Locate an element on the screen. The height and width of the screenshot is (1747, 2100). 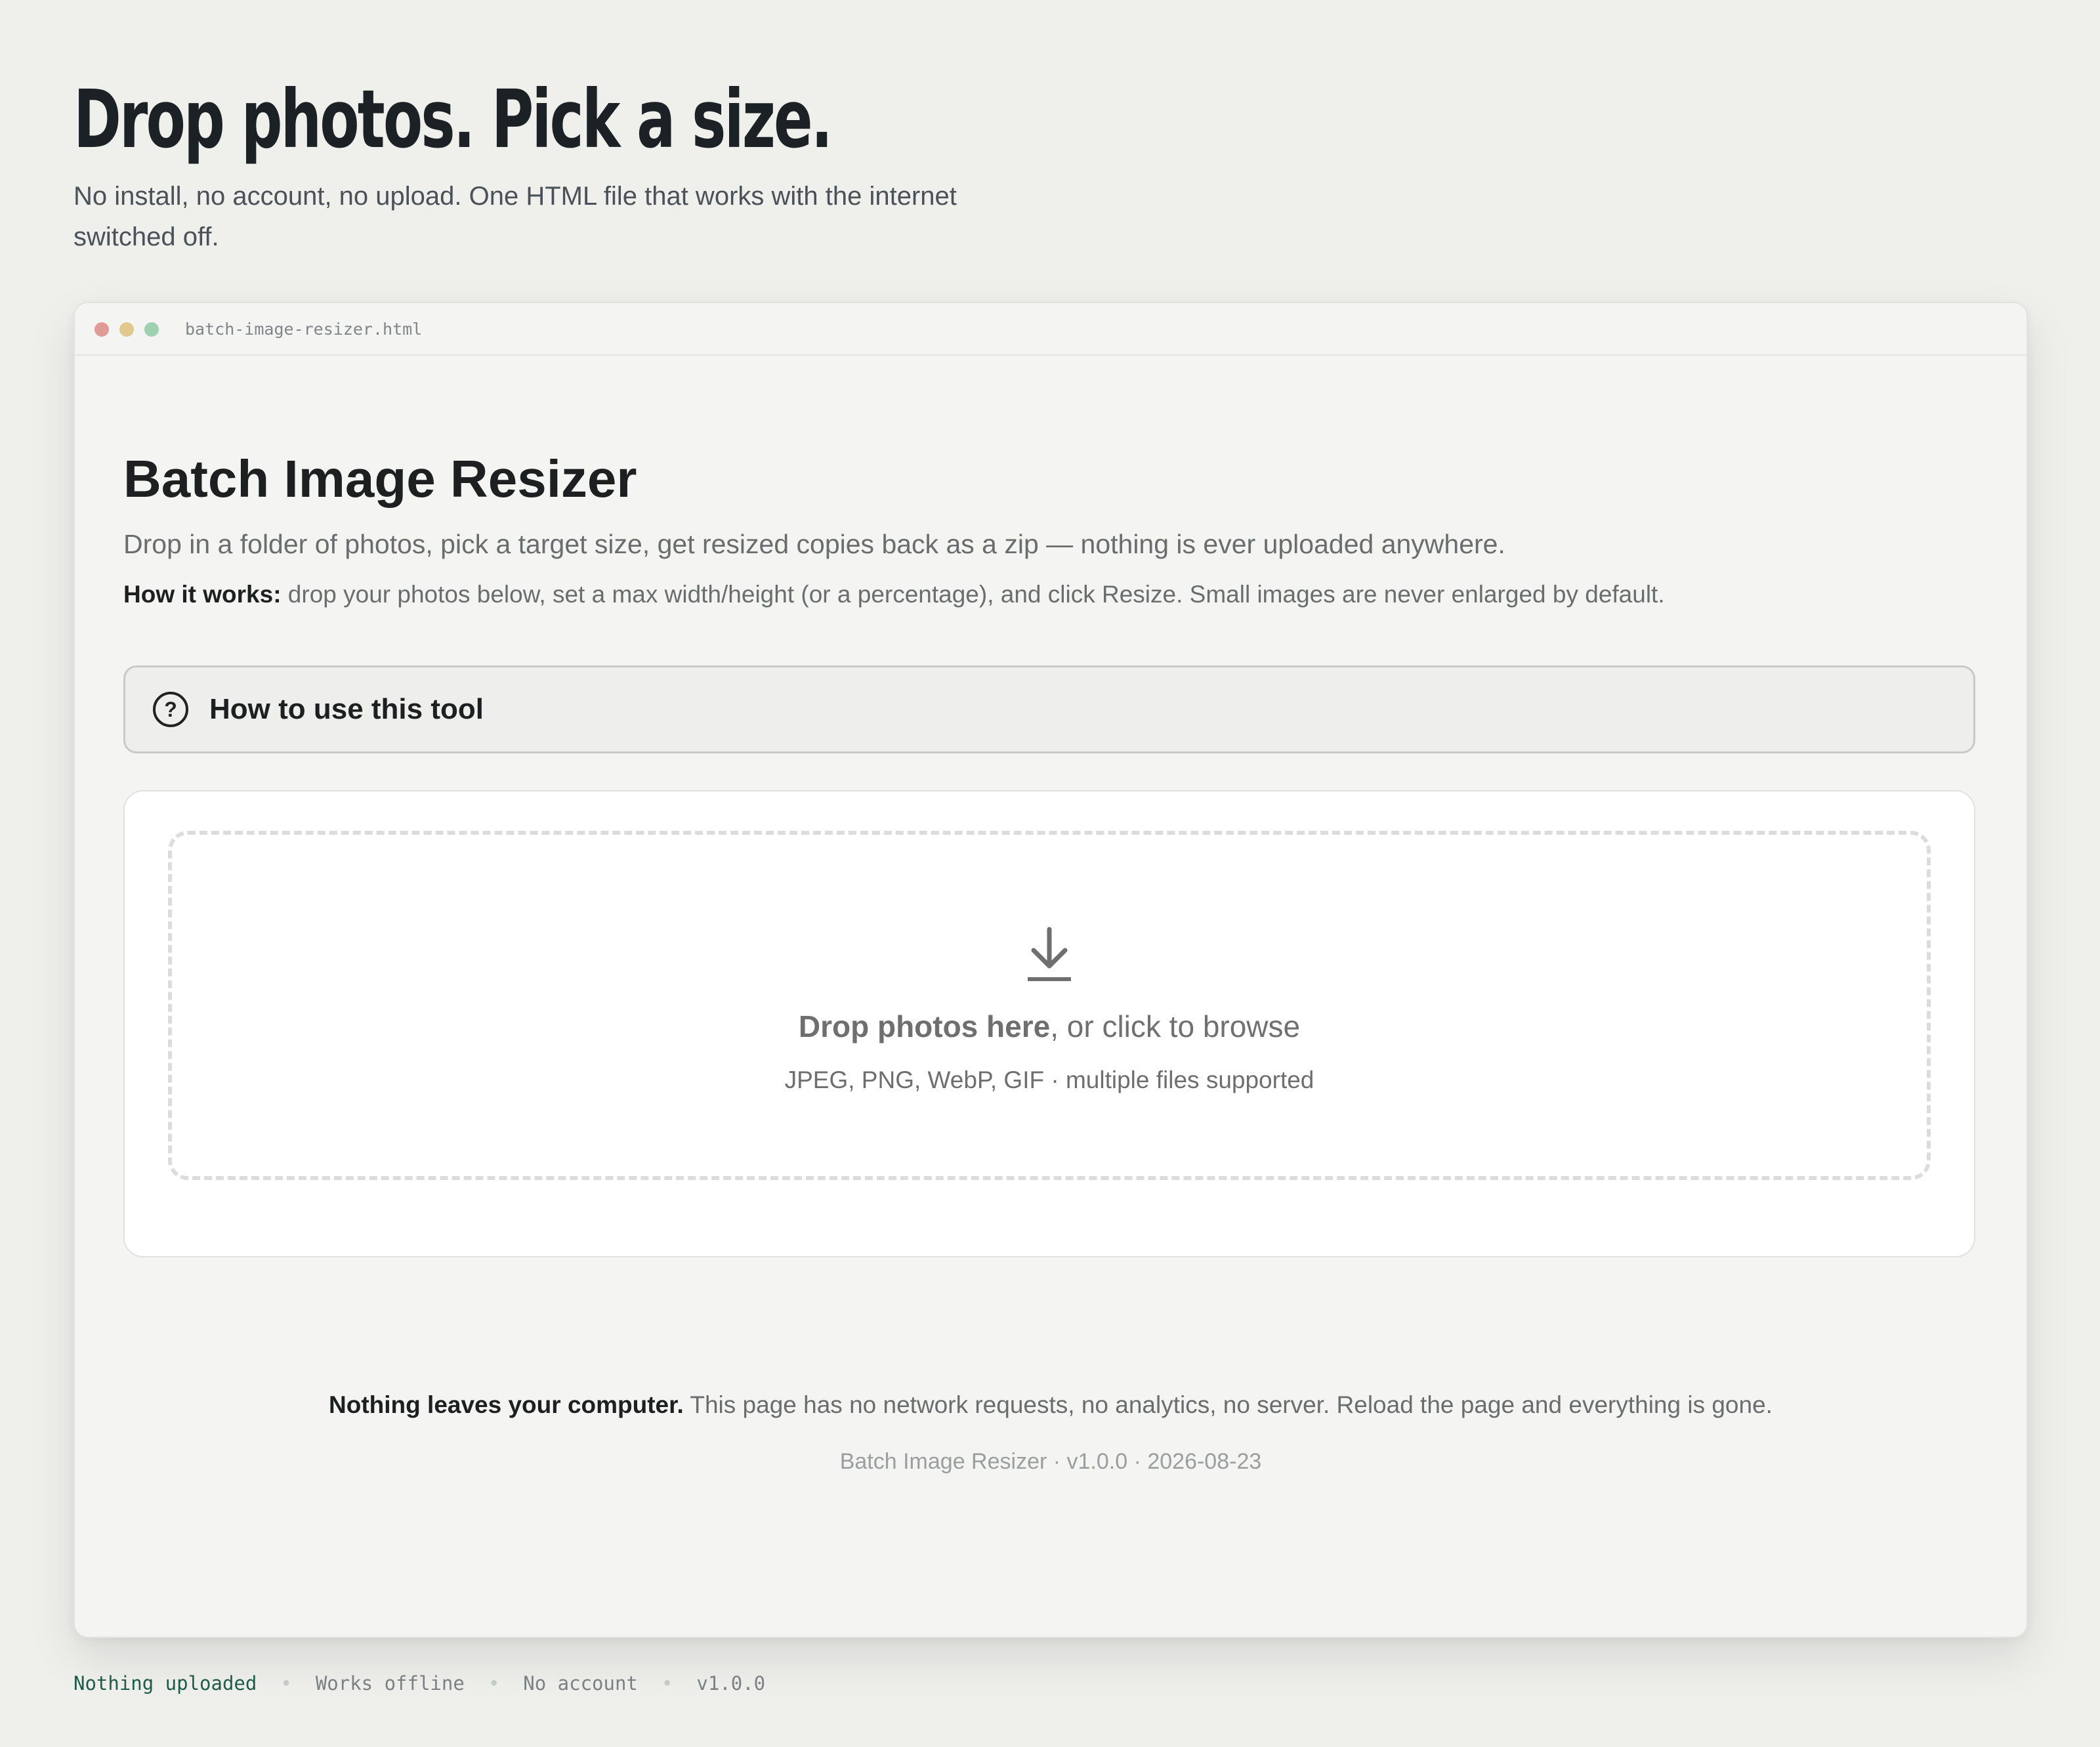
how-it-works-label: How it works: is located at coordinates (202, 594).